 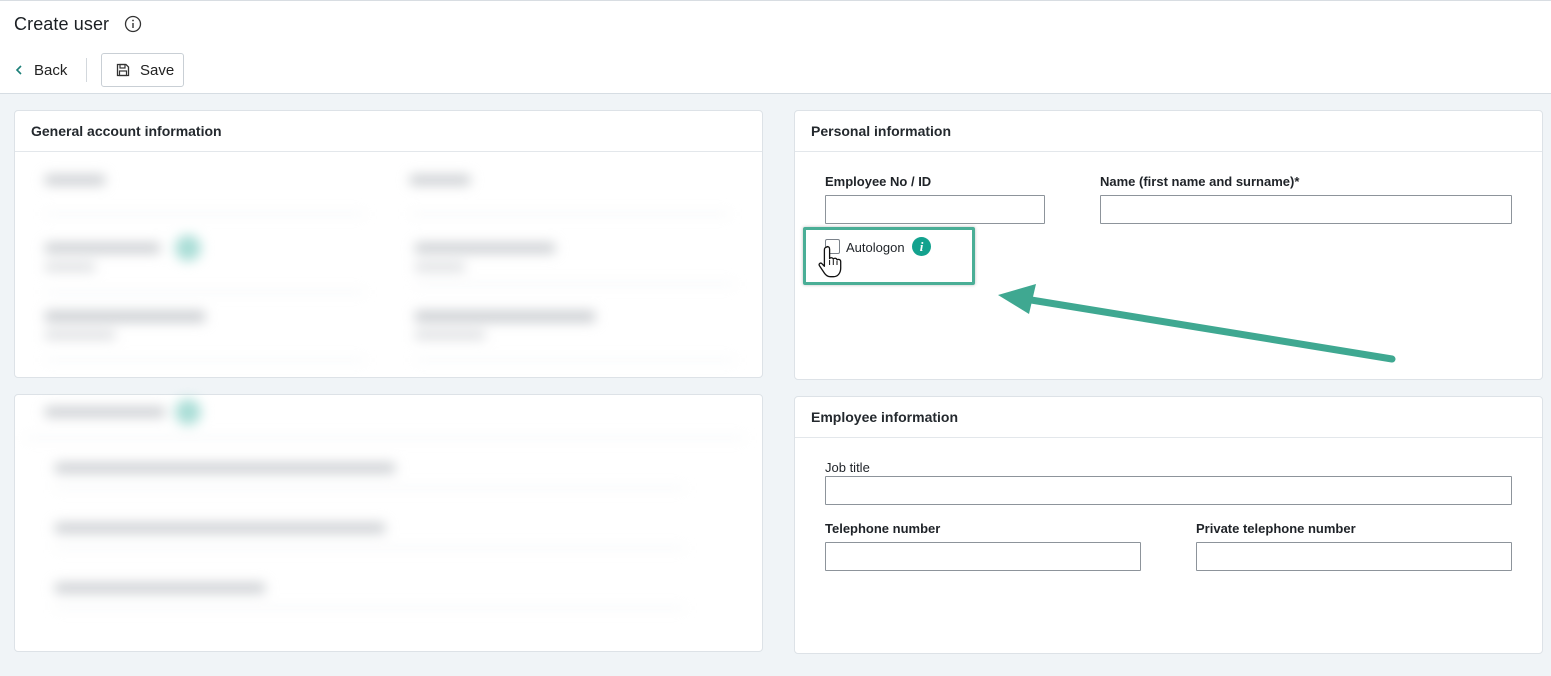 I want to click on blurred-content, so click(x=385, y=268).